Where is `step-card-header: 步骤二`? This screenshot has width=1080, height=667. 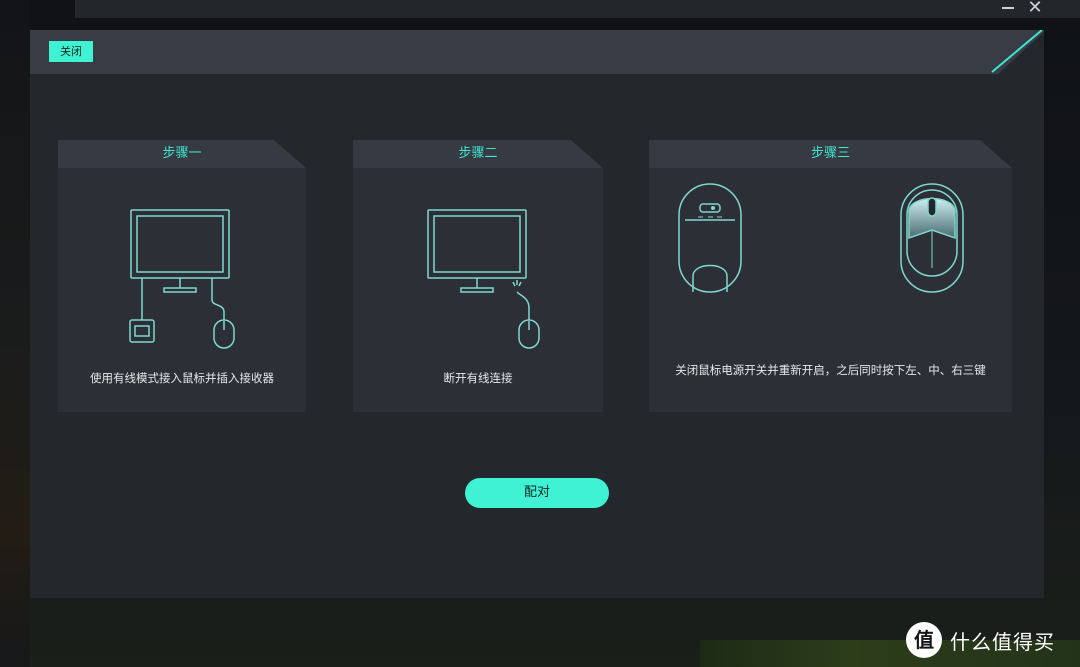 step-card-header: 步骤二 is located at coordinates (478, 154).